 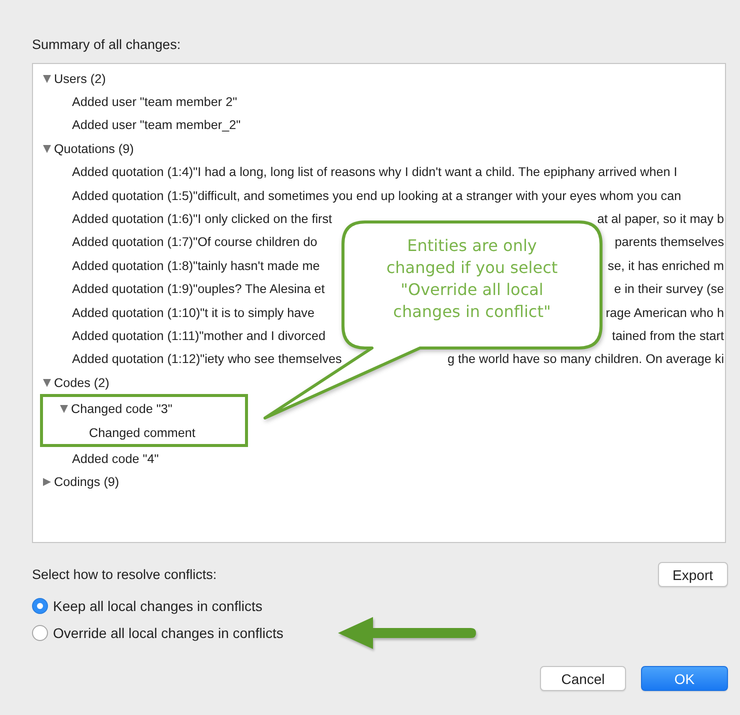 I want to click on tree-item-text: se, it has enriched m, so click(x=666, y=265).